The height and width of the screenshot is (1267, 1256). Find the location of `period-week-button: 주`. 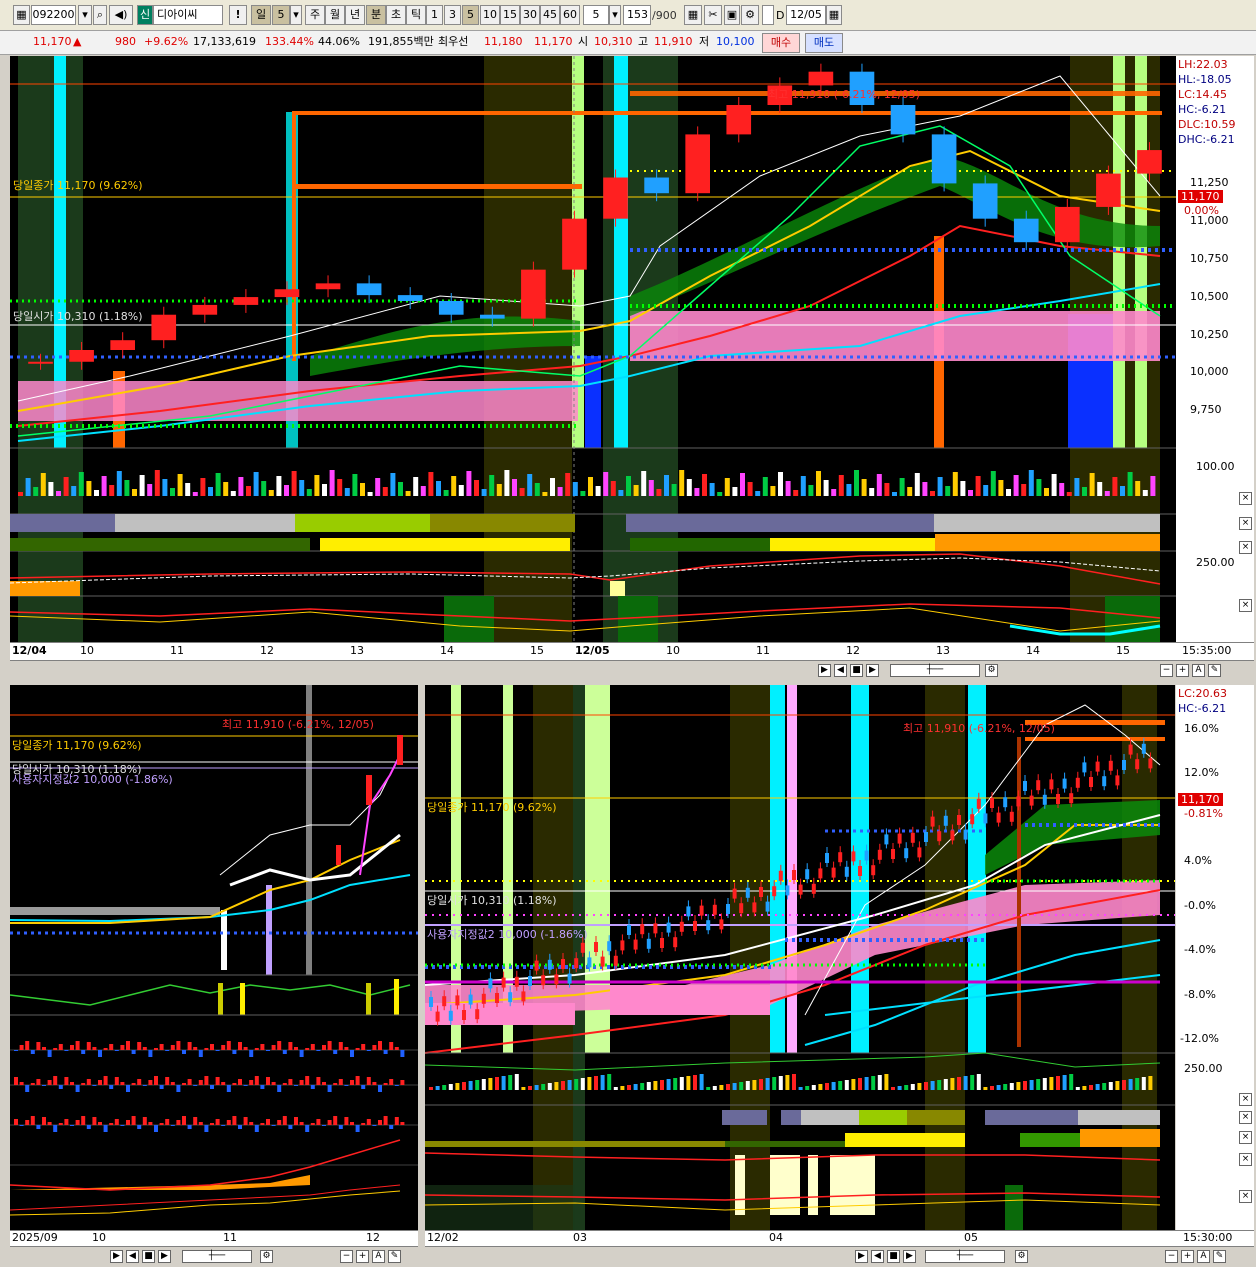

period-week-button: 주 is located at coordinates (315, 15).